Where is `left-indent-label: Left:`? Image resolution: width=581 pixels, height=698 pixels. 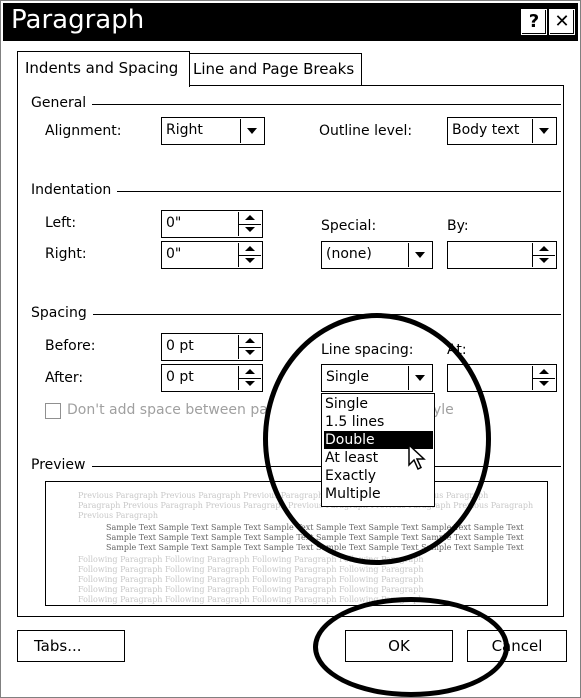
left-indent-label: Left: is located at coordinates (61, 223).